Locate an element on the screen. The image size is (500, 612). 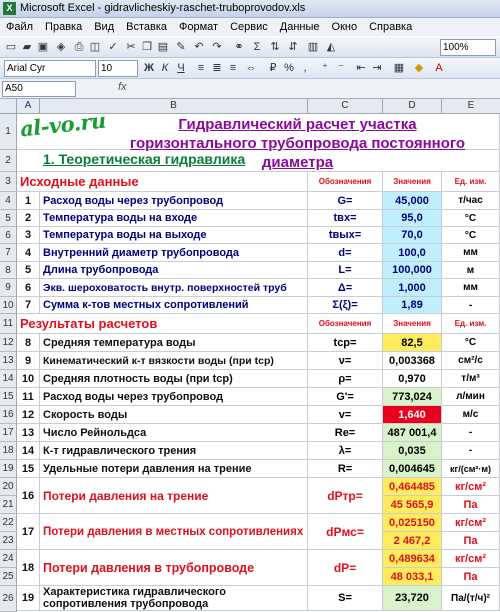
input-symbol: G= is located at coordinates (345, 201).